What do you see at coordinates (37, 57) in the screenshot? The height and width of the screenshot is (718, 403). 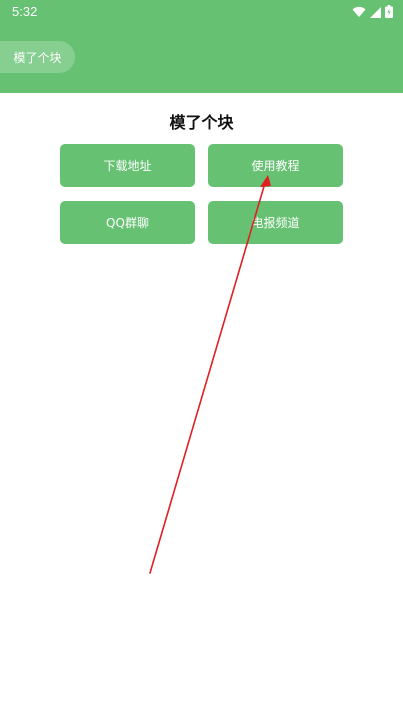 I see `app-title-chip: 模了个块` at bounding box center [37, 57].